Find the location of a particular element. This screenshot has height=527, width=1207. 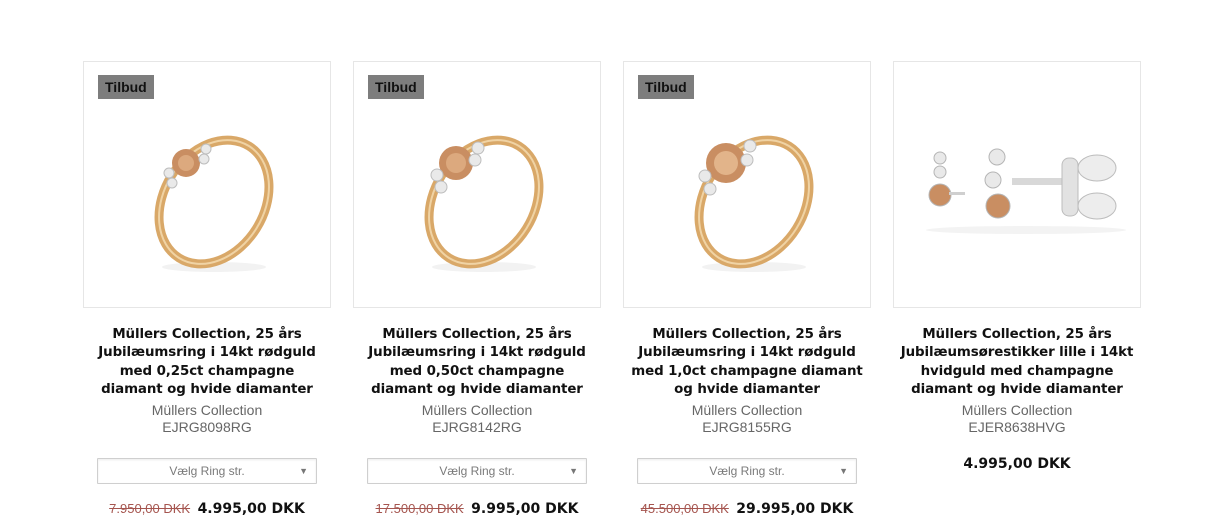

product-sku: EJRG8155RG is located at coordinates (747, 426).